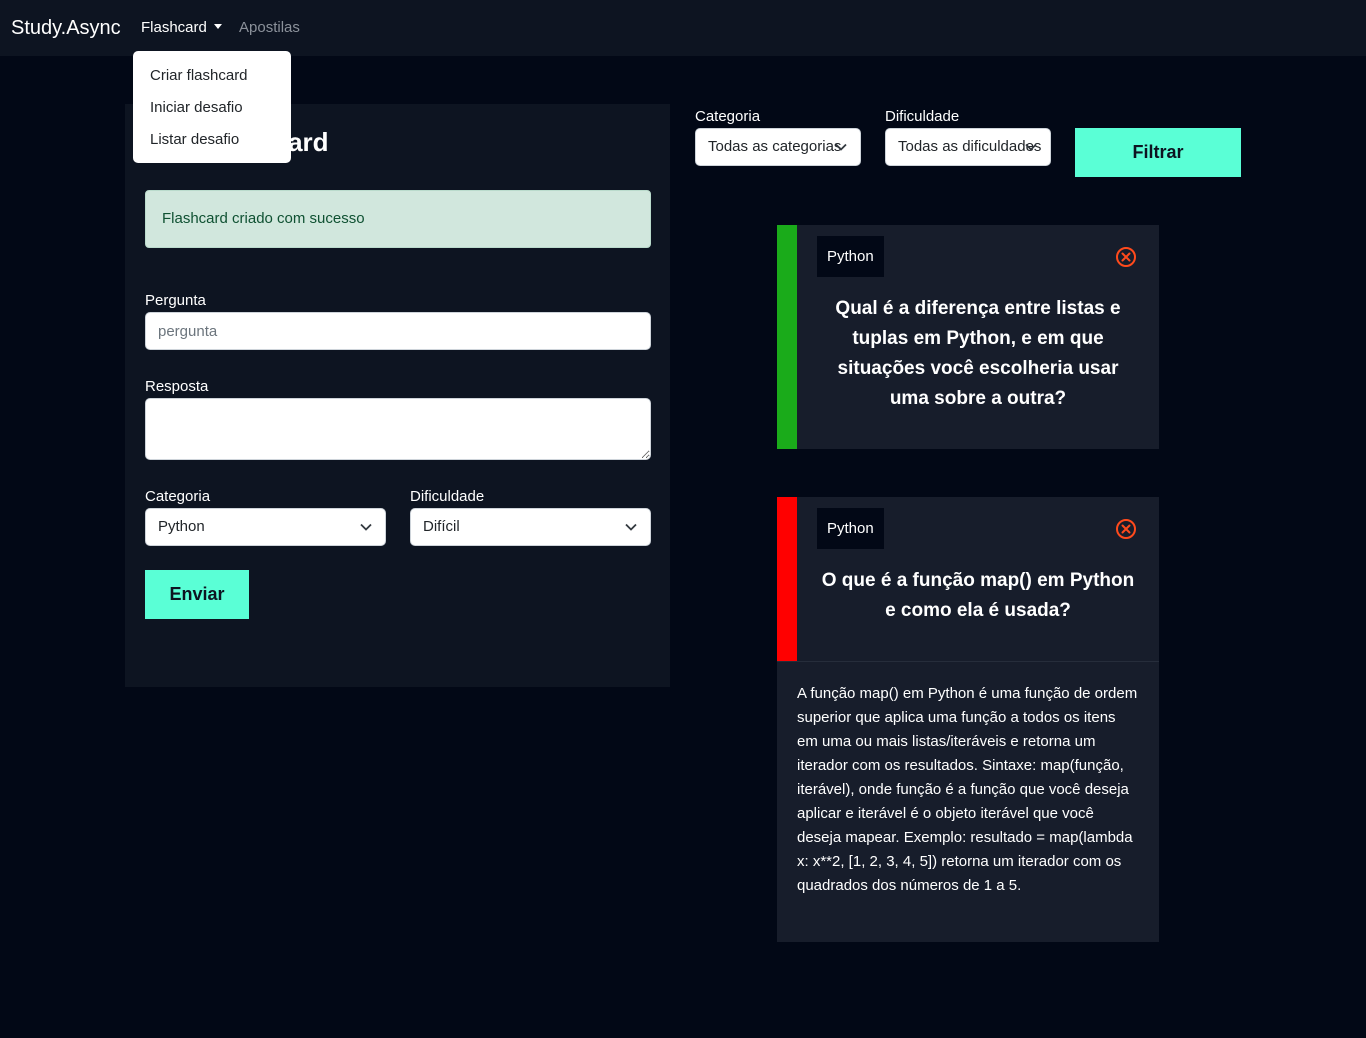 The image size is (1366, 1038). I want to click on menu-item-iniciar-desafio: Iniciar desafio, so click(212, 113).